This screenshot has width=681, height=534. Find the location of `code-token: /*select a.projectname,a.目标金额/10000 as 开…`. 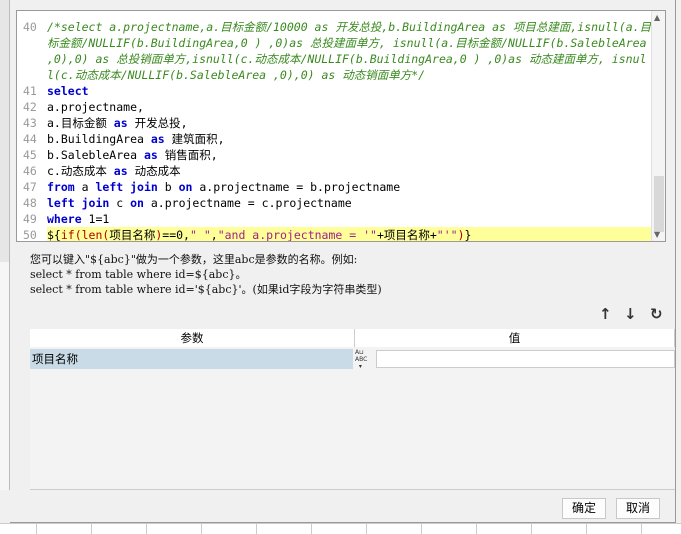

code-token: /*select a.projectname,a.目标金额/10000 as 开… is located at coordinates (349, 51).